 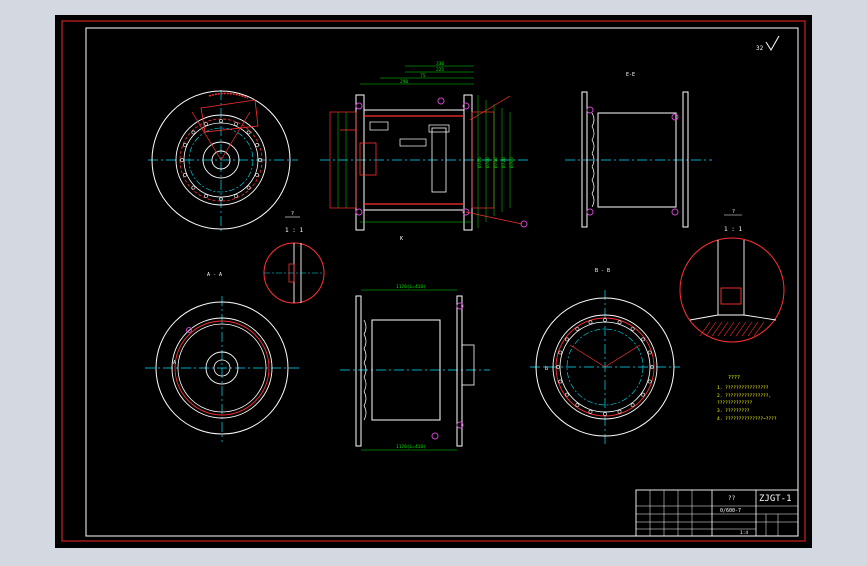 What do you see at coordinates (630, 75) in the screenshot?
I see `side-view-label: E-E` at bounding box center [630, 75].